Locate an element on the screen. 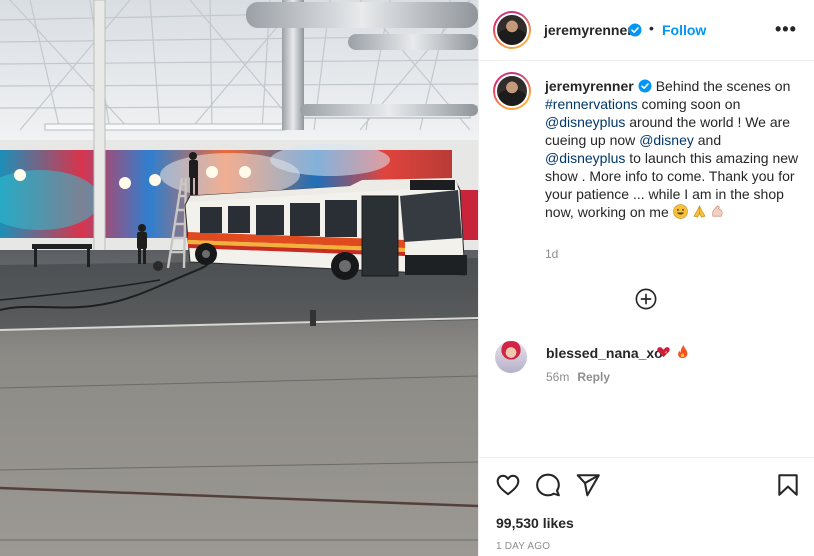 This screenshot has height=556, width=814. author-avatar is located at coordinates (512, 30).